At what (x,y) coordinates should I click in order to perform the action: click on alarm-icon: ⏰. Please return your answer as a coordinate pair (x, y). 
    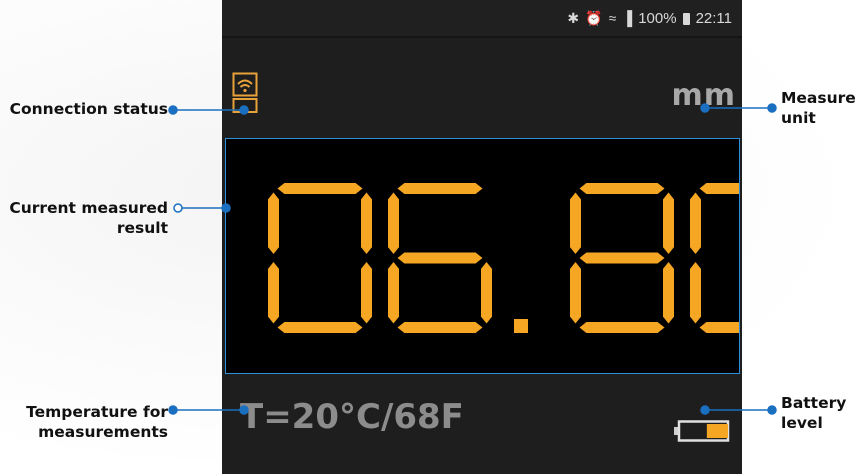
    Looking at the image, I should click on (594, 18).